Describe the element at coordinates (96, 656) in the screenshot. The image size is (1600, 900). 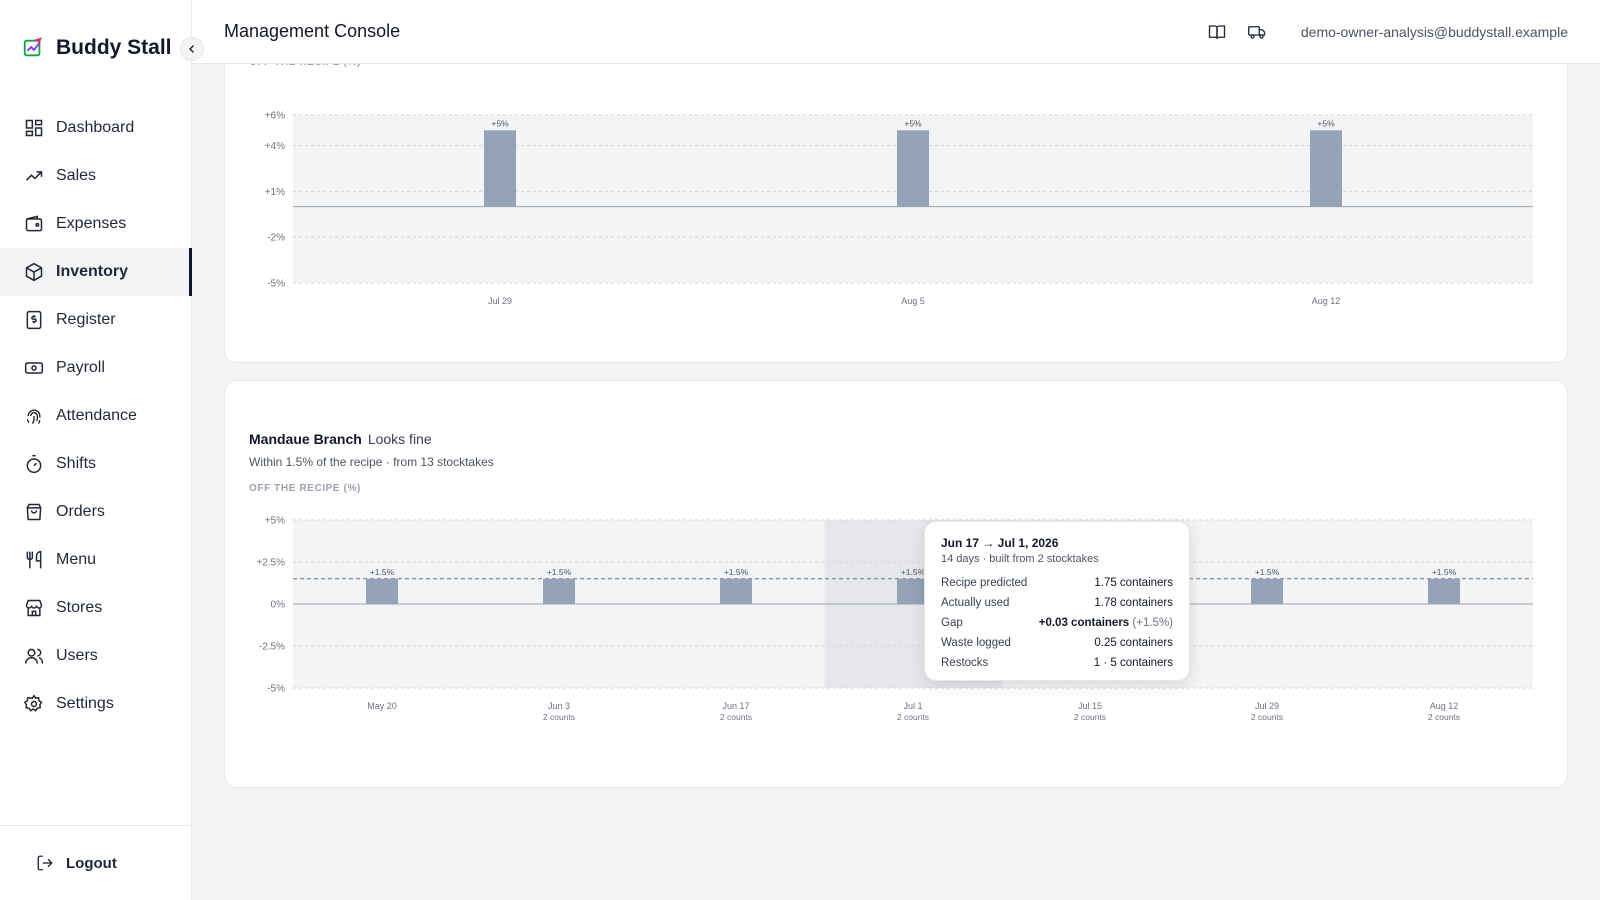
I see `sidebar-item-users: Users` at that location.